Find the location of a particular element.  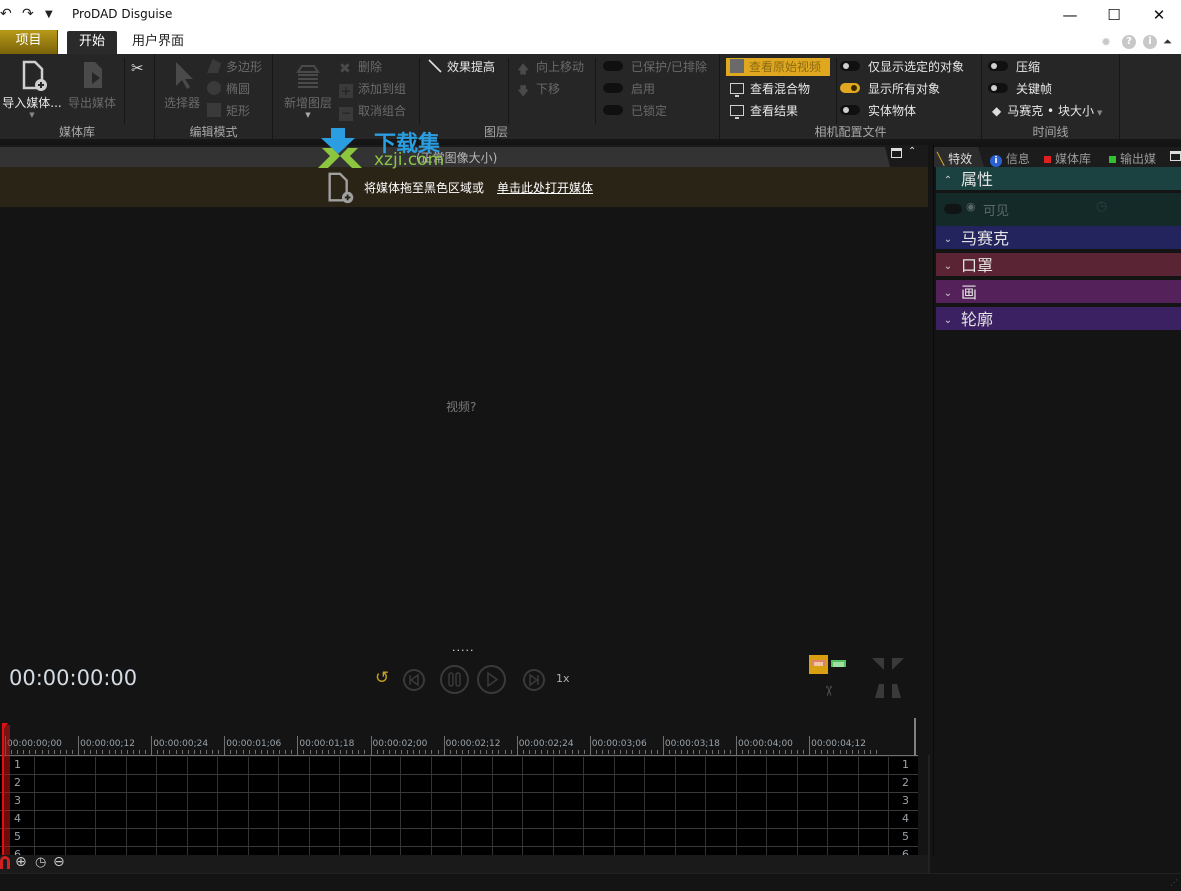

tab-info: i 信息 is located at coordinates (1010, 158).